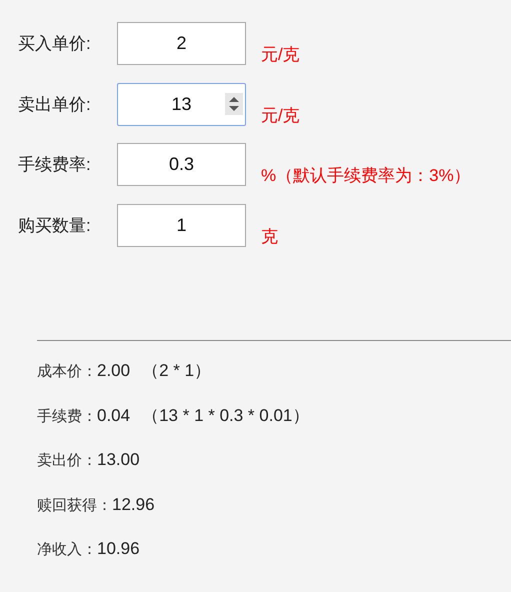 The width and height of the screenshot is (511, 592). I want to click on field-value: 1, so click(181, 225).